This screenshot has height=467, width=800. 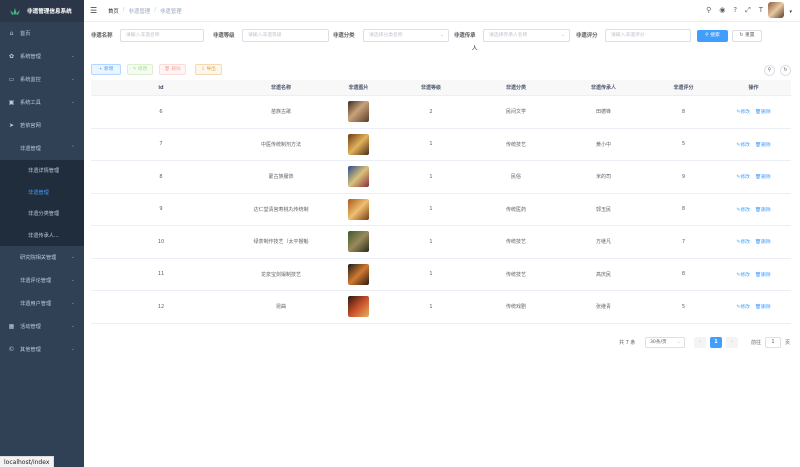 I want to click on sidebar-subitem-category: 非遗分类管理, so click(x=42, y=214).